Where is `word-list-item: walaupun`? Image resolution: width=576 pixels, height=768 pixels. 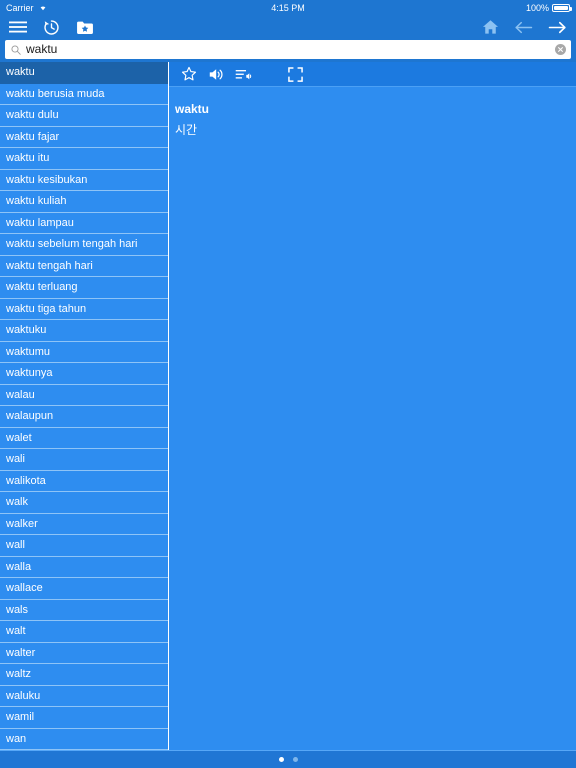
word-list-item: walaupun is located at coordinates (84, 417).